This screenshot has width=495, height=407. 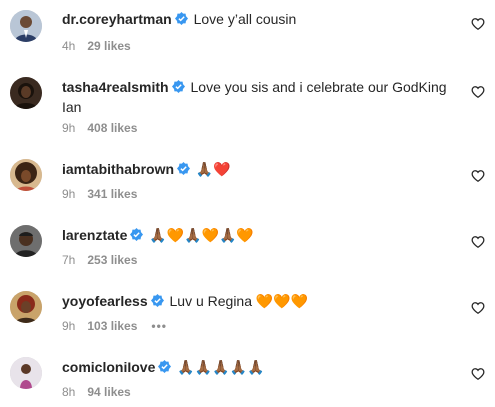 I want to click on comment-meta: 9h 408 likes, so click(x=99, y=128).